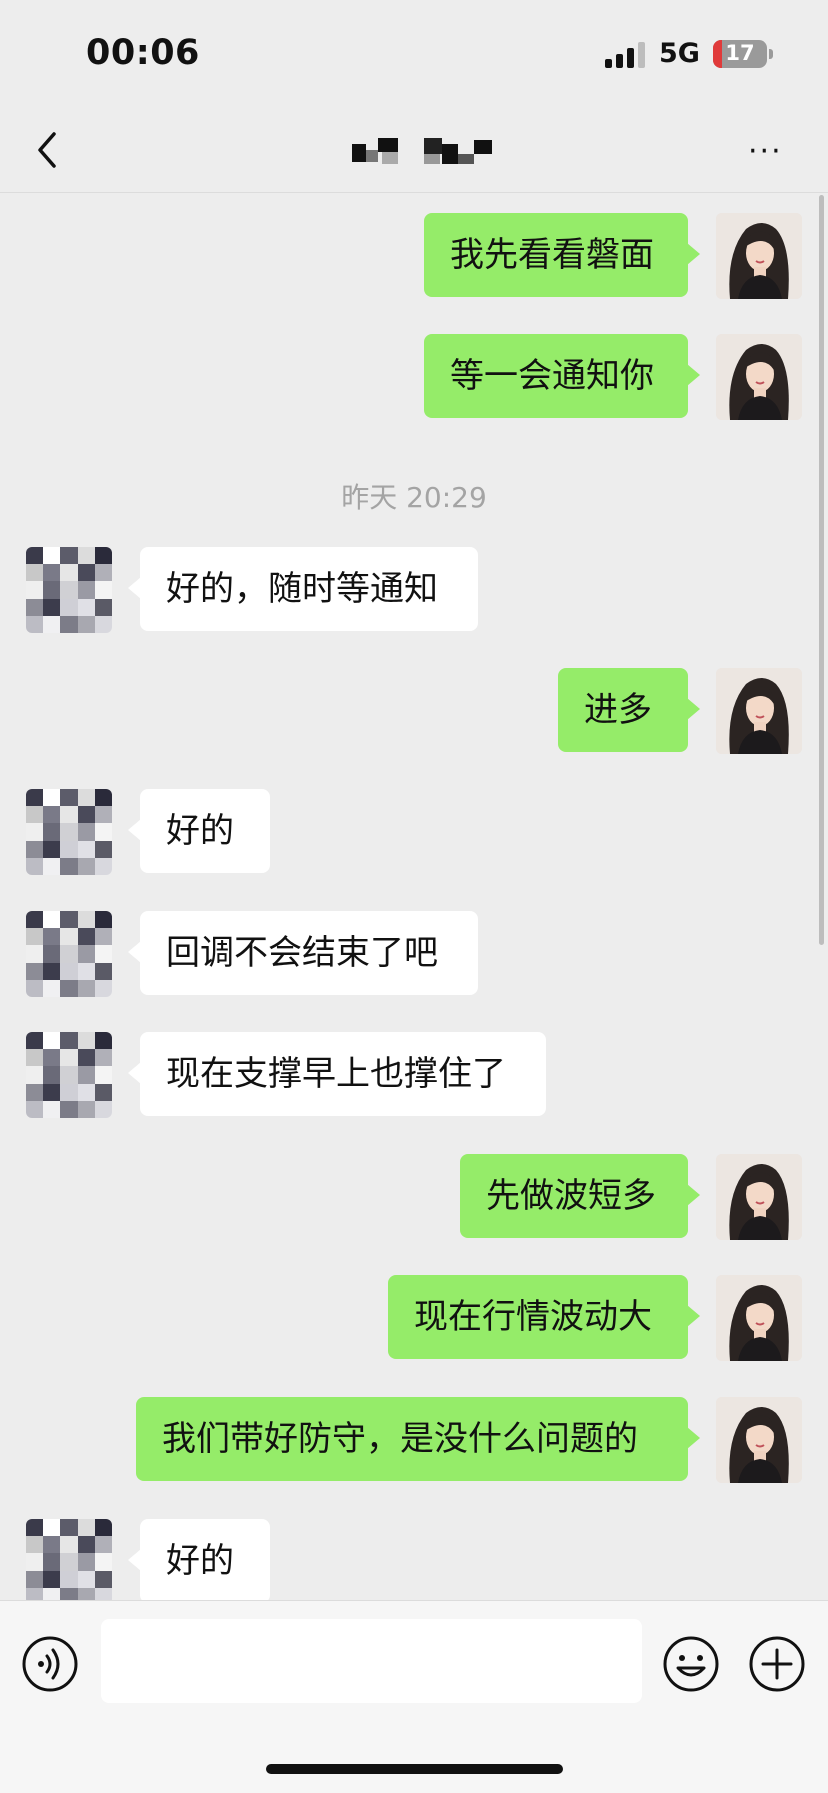 The width and height of the screenshot is (828, 1793). Describe the element at coordinates (414, 55) in the screenshot. I see `status-bar: 00:06 5G 17` at that location.